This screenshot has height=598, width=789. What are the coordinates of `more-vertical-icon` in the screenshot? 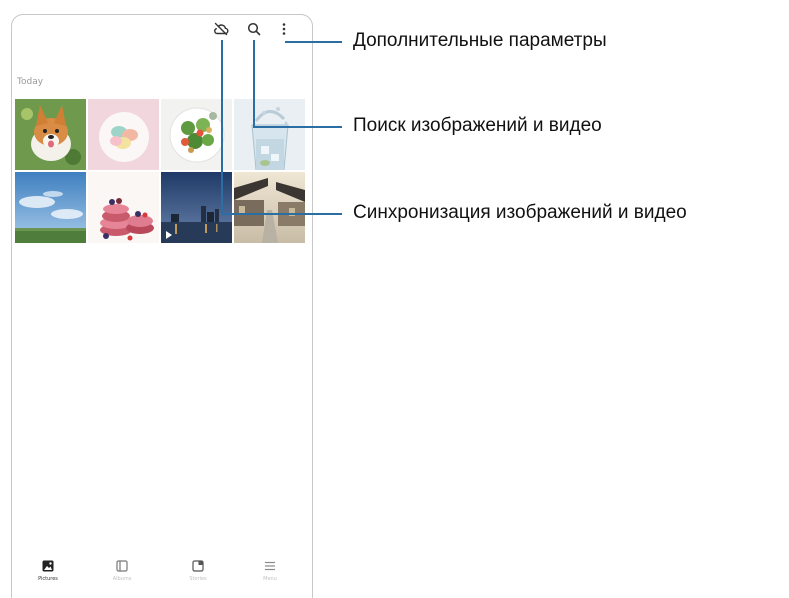 It's located at (284, 29).